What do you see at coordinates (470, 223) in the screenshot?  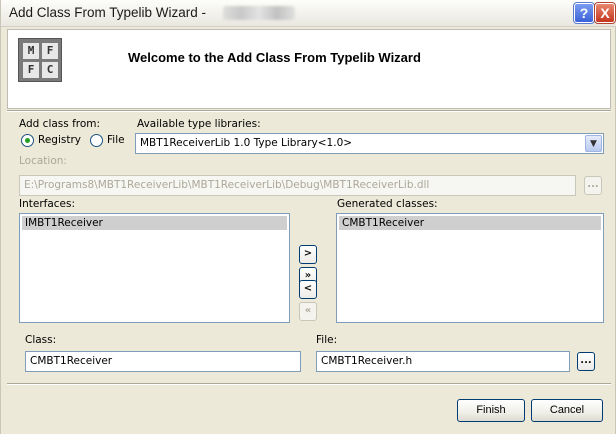 I see `list-item: CMBT1Receiver` at bounding box center [470, 223].